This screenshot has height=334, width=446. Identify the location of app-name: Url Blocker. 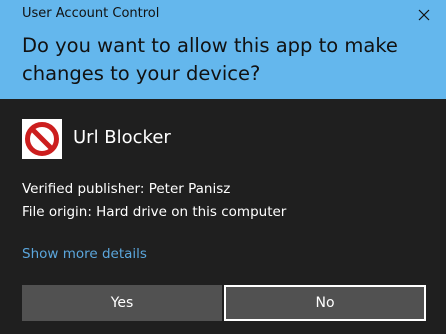
(122, 137).